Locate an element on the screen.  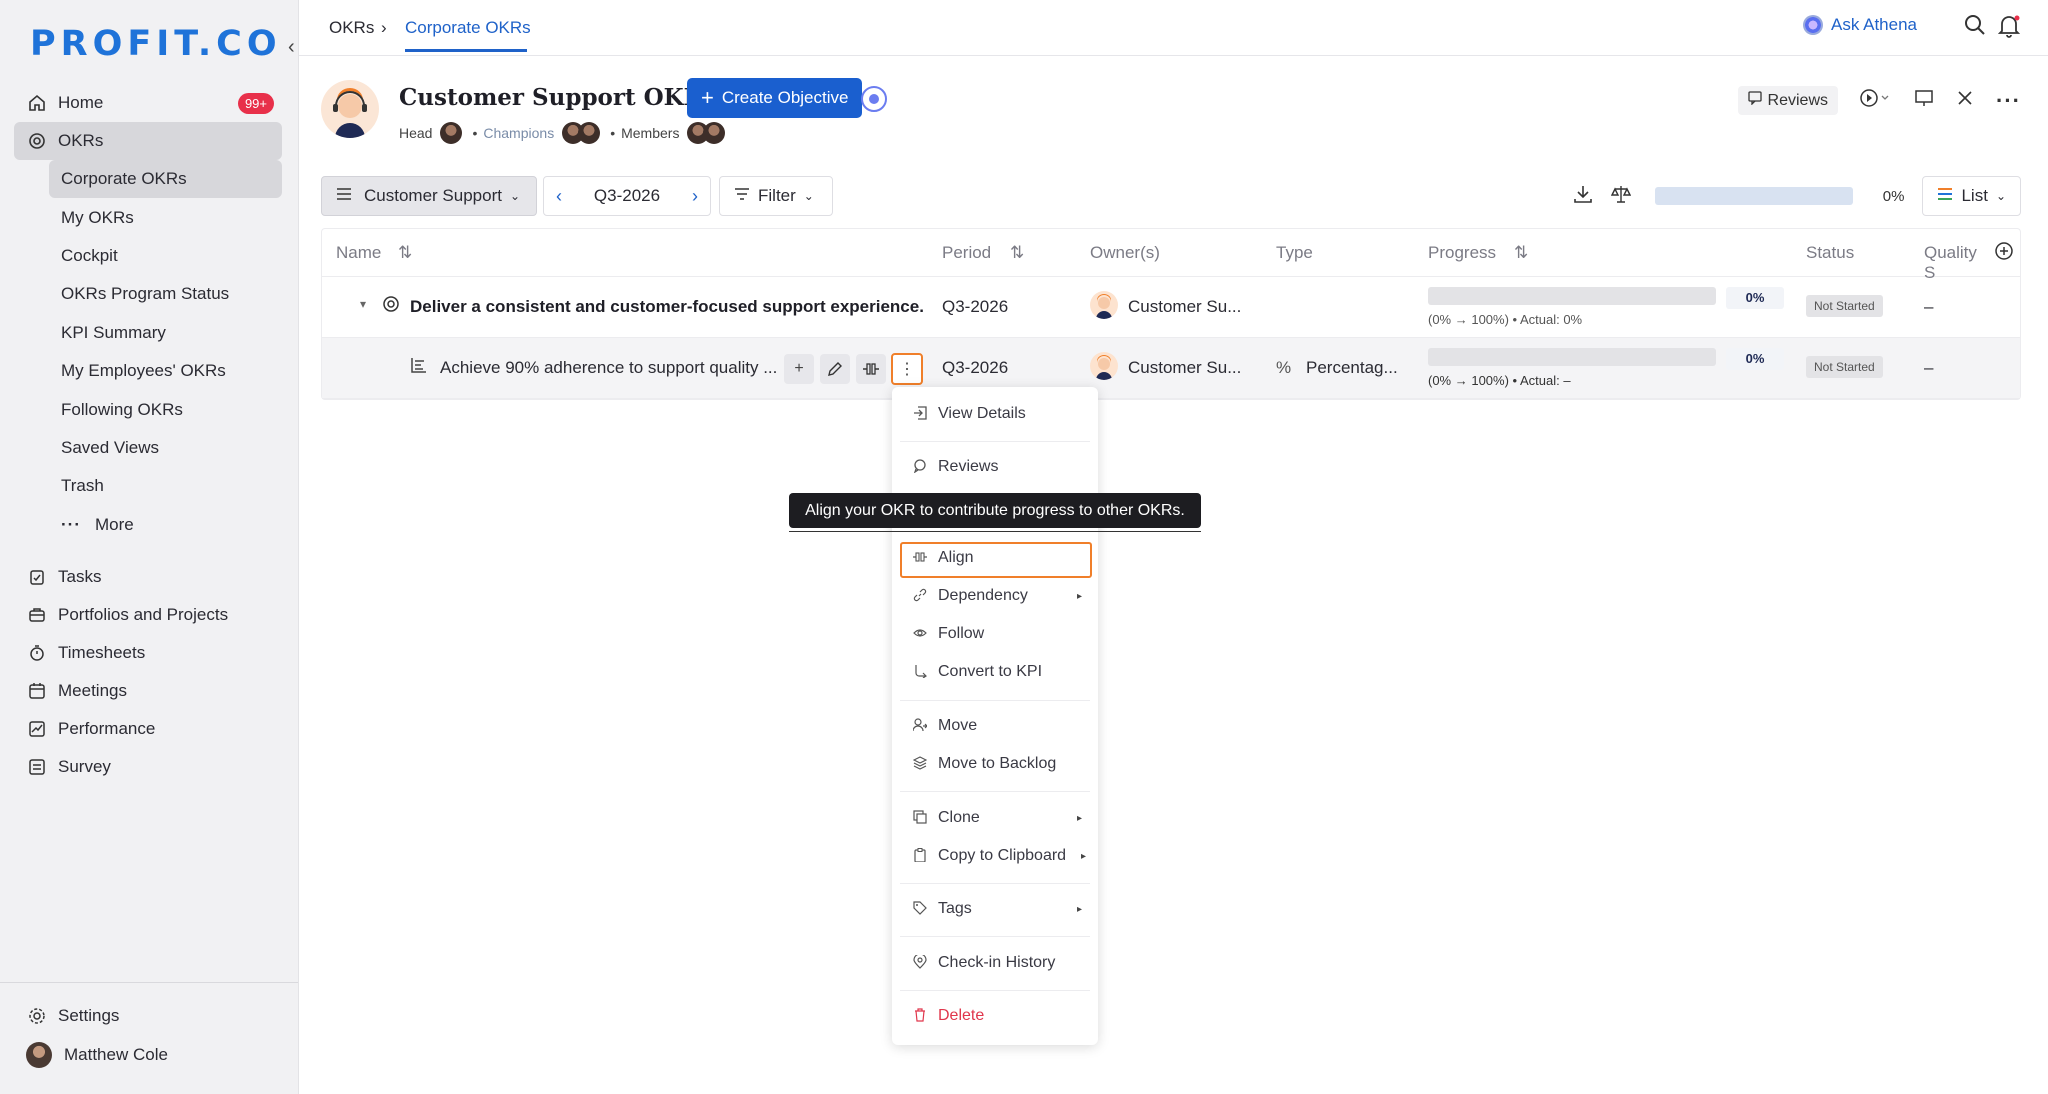
filter-button: Filter ⌄ is located at coordinates (776, 196).